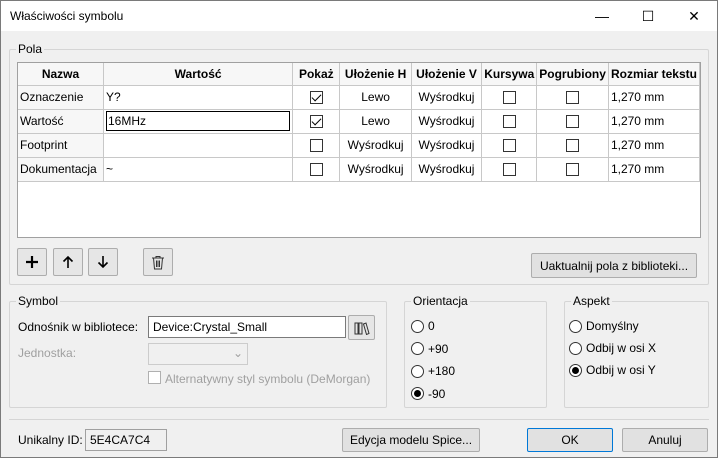 This screenshot has width=718, height=458. I want to click on orientation-radio-0: 0, so click(423, 326).